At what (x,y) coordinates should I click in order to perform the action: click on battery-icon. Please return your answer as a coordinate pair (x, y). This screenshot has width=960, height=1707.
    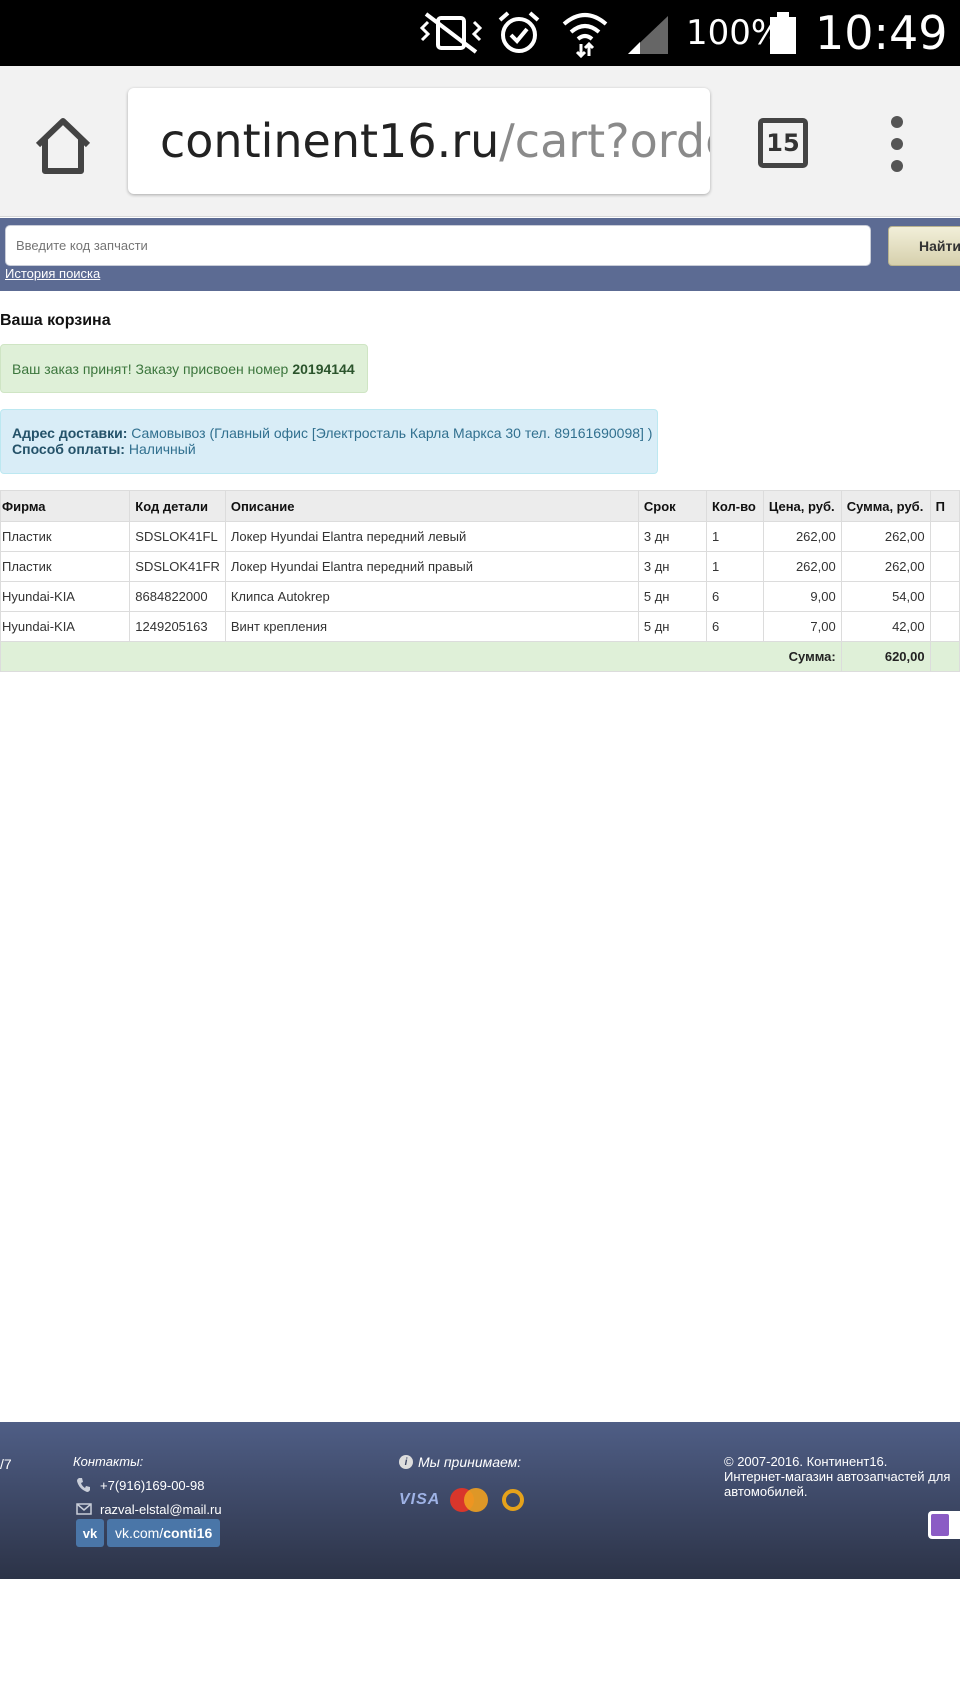
    Looking at the image, I should click on (783, 33).